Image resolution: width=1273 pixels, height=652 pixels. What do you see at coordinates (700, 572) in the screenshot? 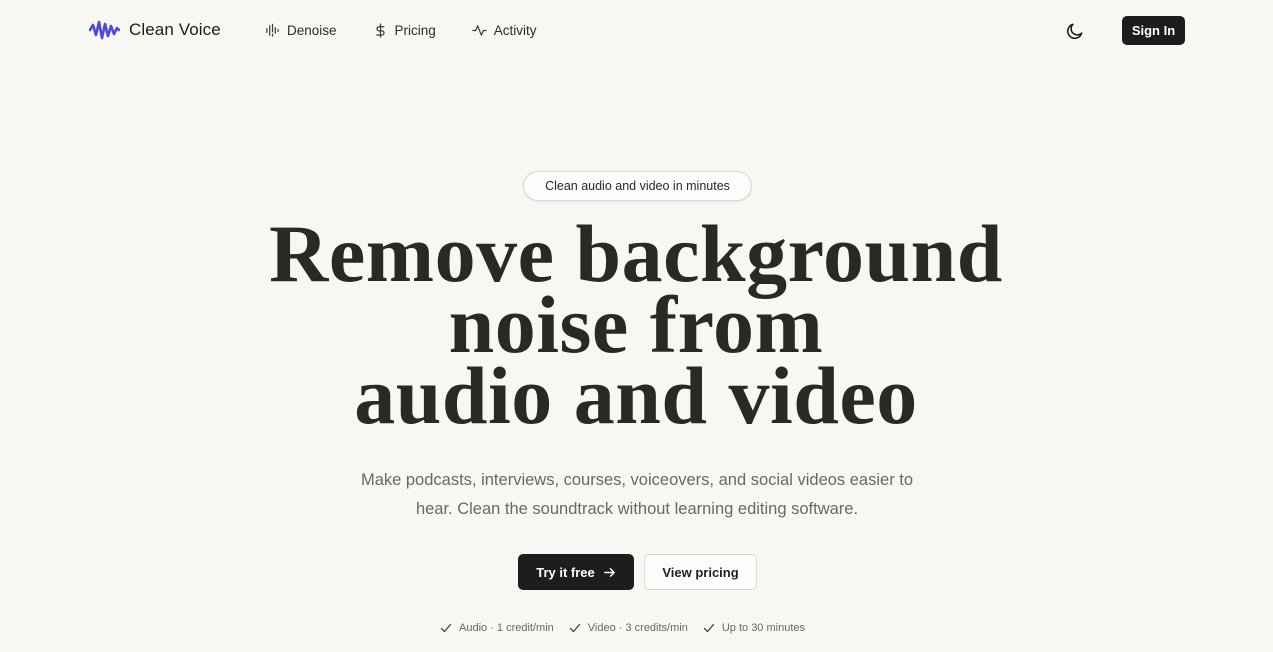
I see `view-pricing-button: View pricing` at bounding box center [700, 572].